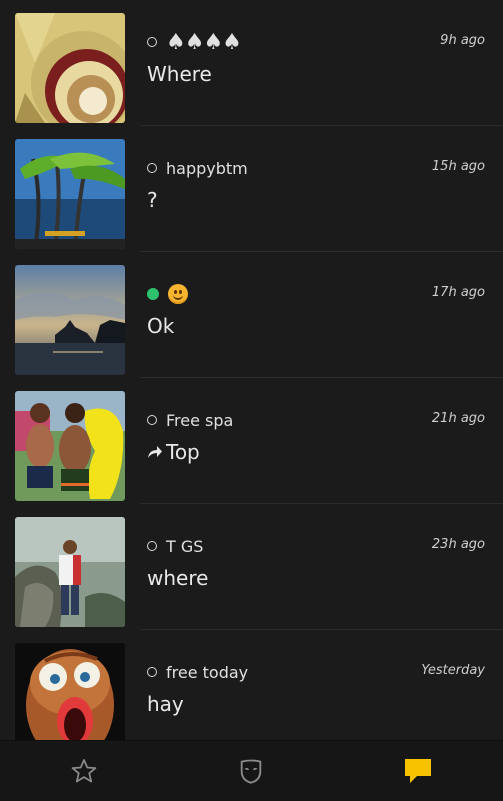  I want to click on contact-name: ♠♠♠♠, so click(204, 42).